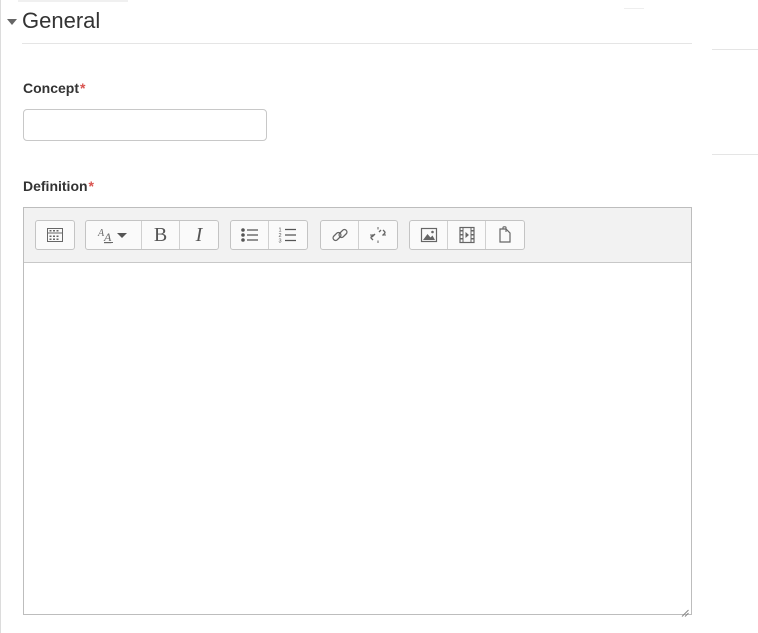 This screenshot has width=758, height=633. I want to click on bold-button: B, so click(161, 235).